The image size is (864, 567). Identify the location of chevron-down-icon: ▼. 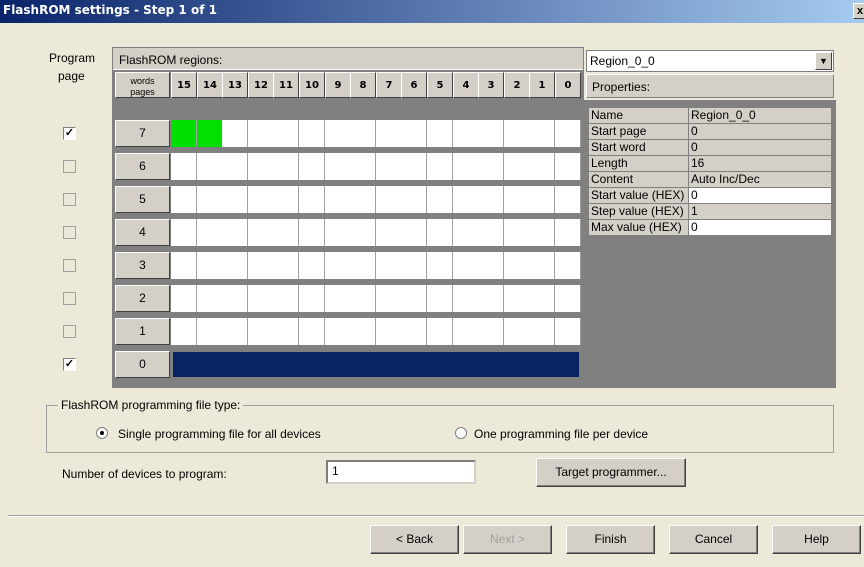
(823, 61).